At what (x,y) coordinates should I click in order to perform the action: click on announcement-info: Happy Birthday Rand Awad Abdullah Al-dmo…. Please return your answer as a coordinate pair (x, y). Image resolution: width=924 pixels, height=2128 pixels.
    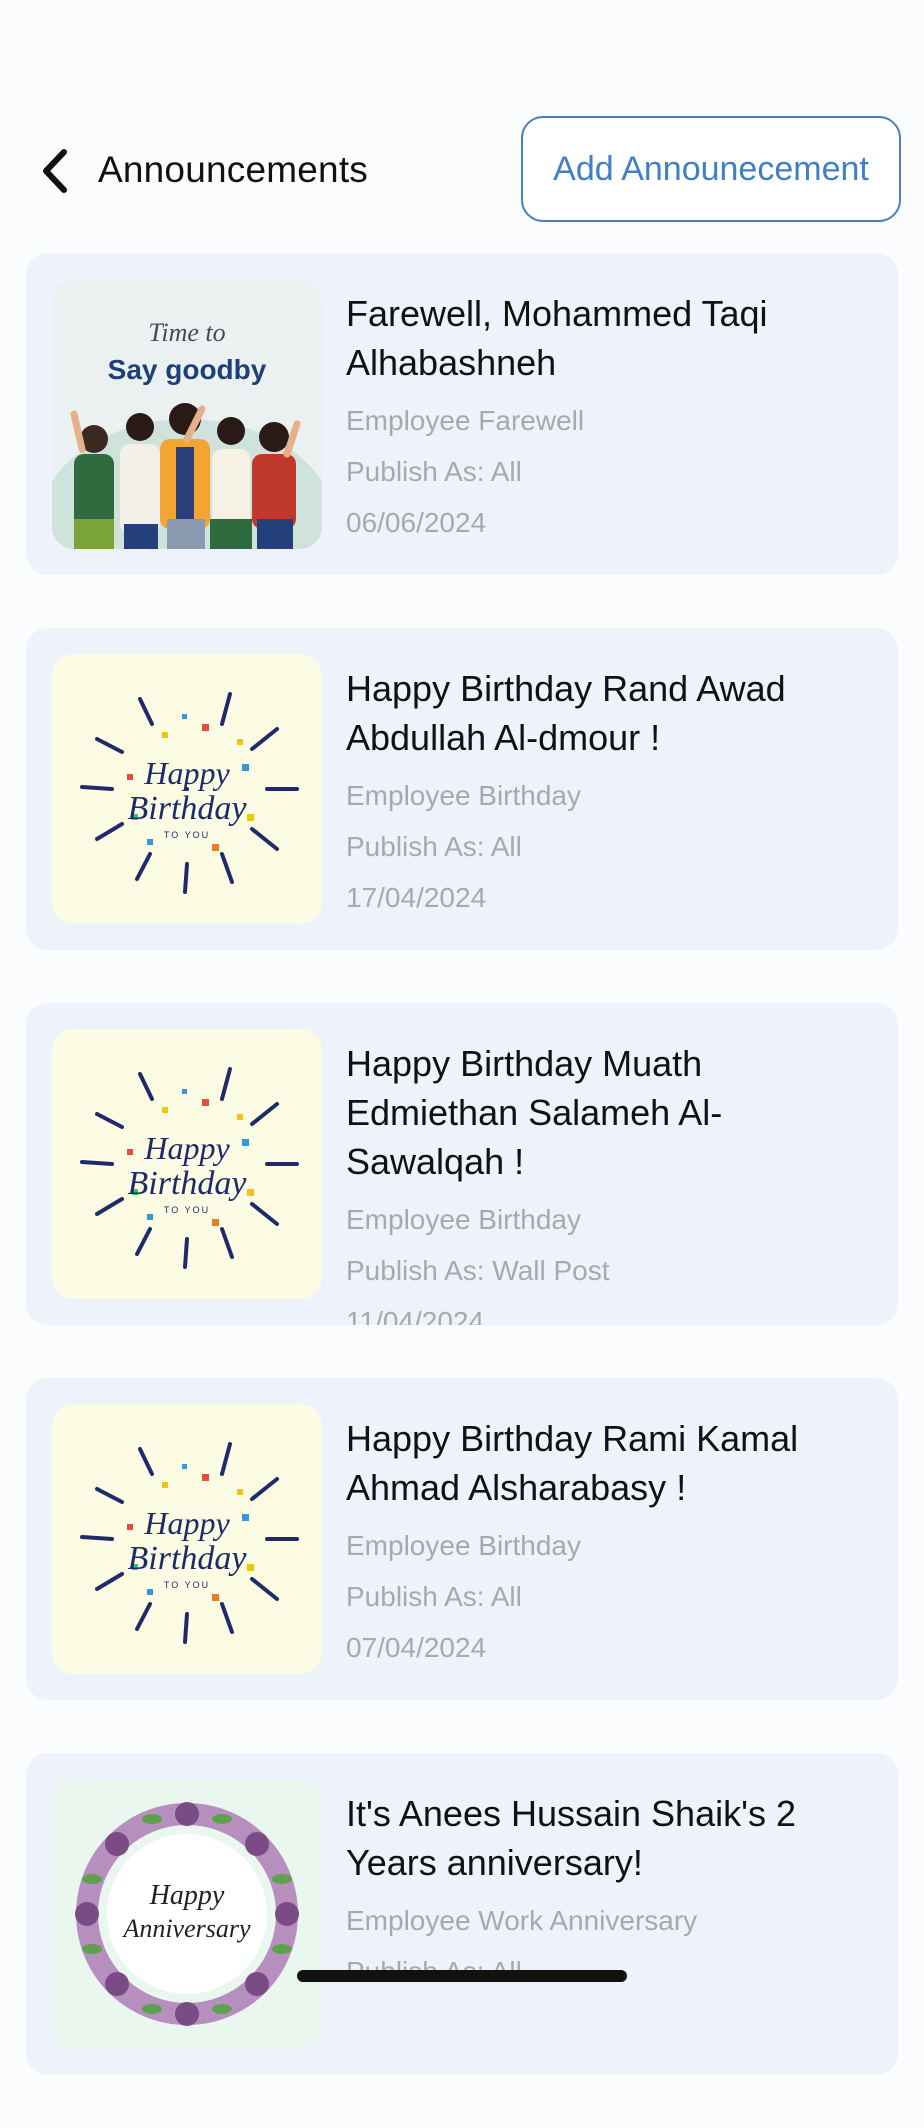
    Looking at the image, I should click on (611, 793).